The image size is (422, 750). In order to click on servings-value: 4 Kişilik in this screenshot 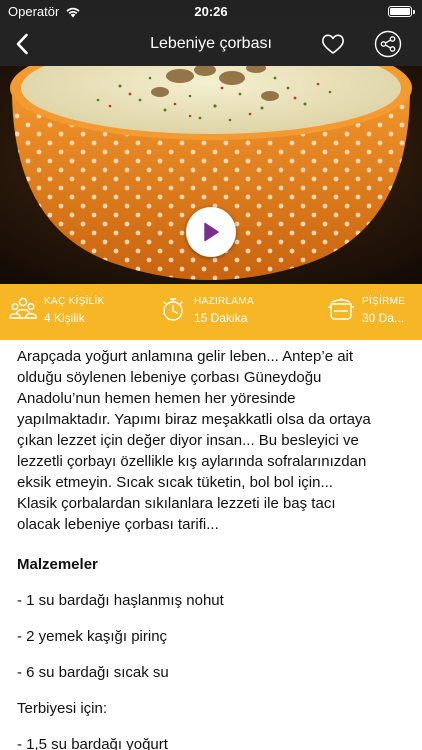, I will do `click(64, 318)`.